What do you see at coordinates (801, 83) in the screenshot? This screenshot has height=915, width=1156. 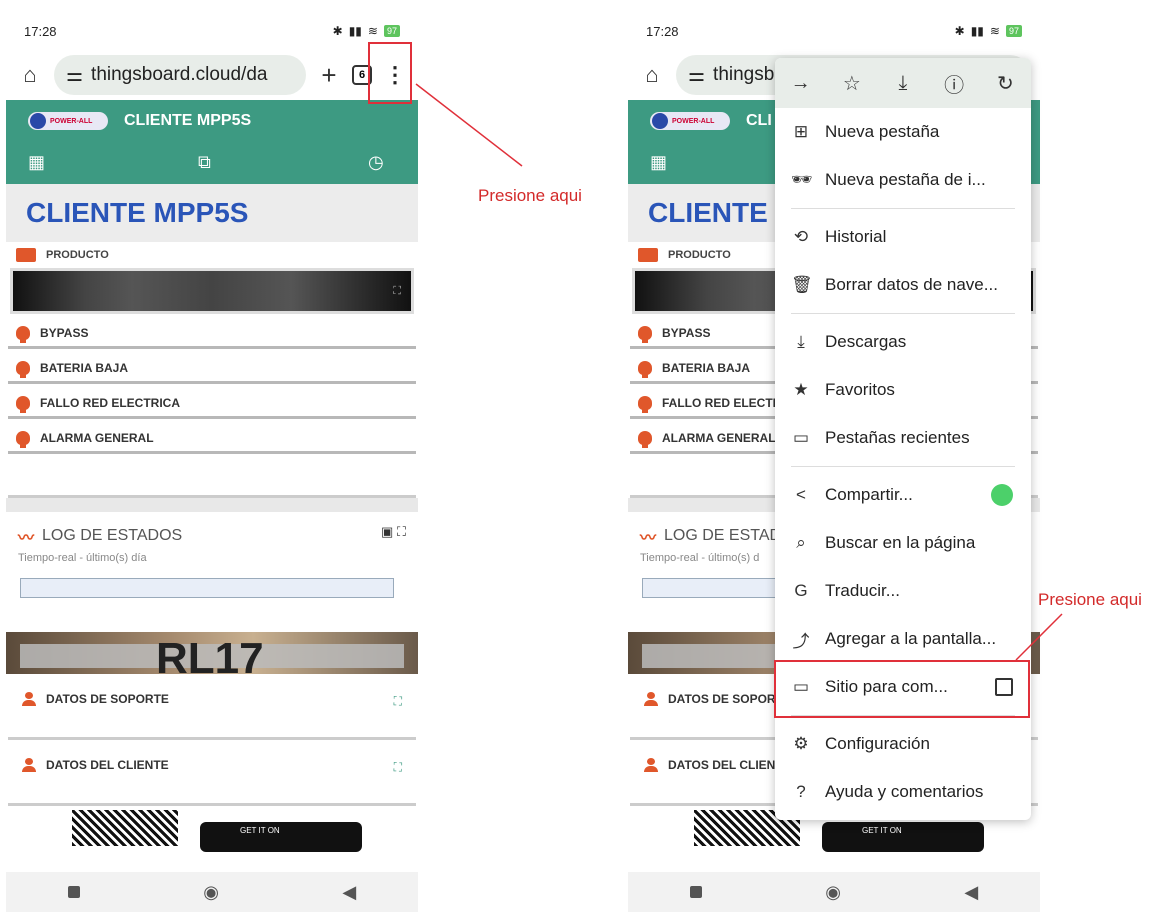 I see `forward-icon: →` at bounding box center [801, 83].